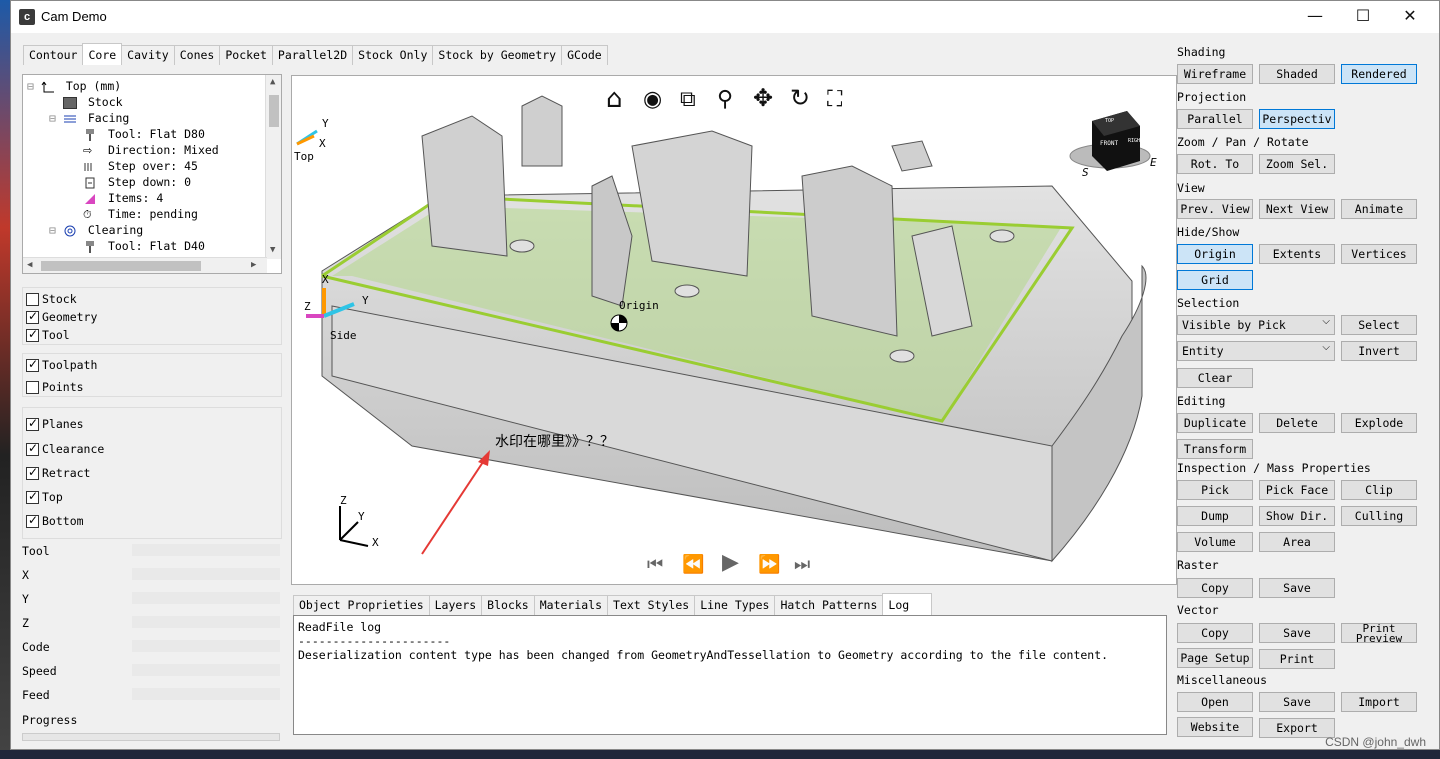 The height and width of the screenshot is (759, 1440). What do you see at coordinates (393, 55) in the screenshot?
I see `tab-stock-only: Stock Only` at bounding box center [393, 55].